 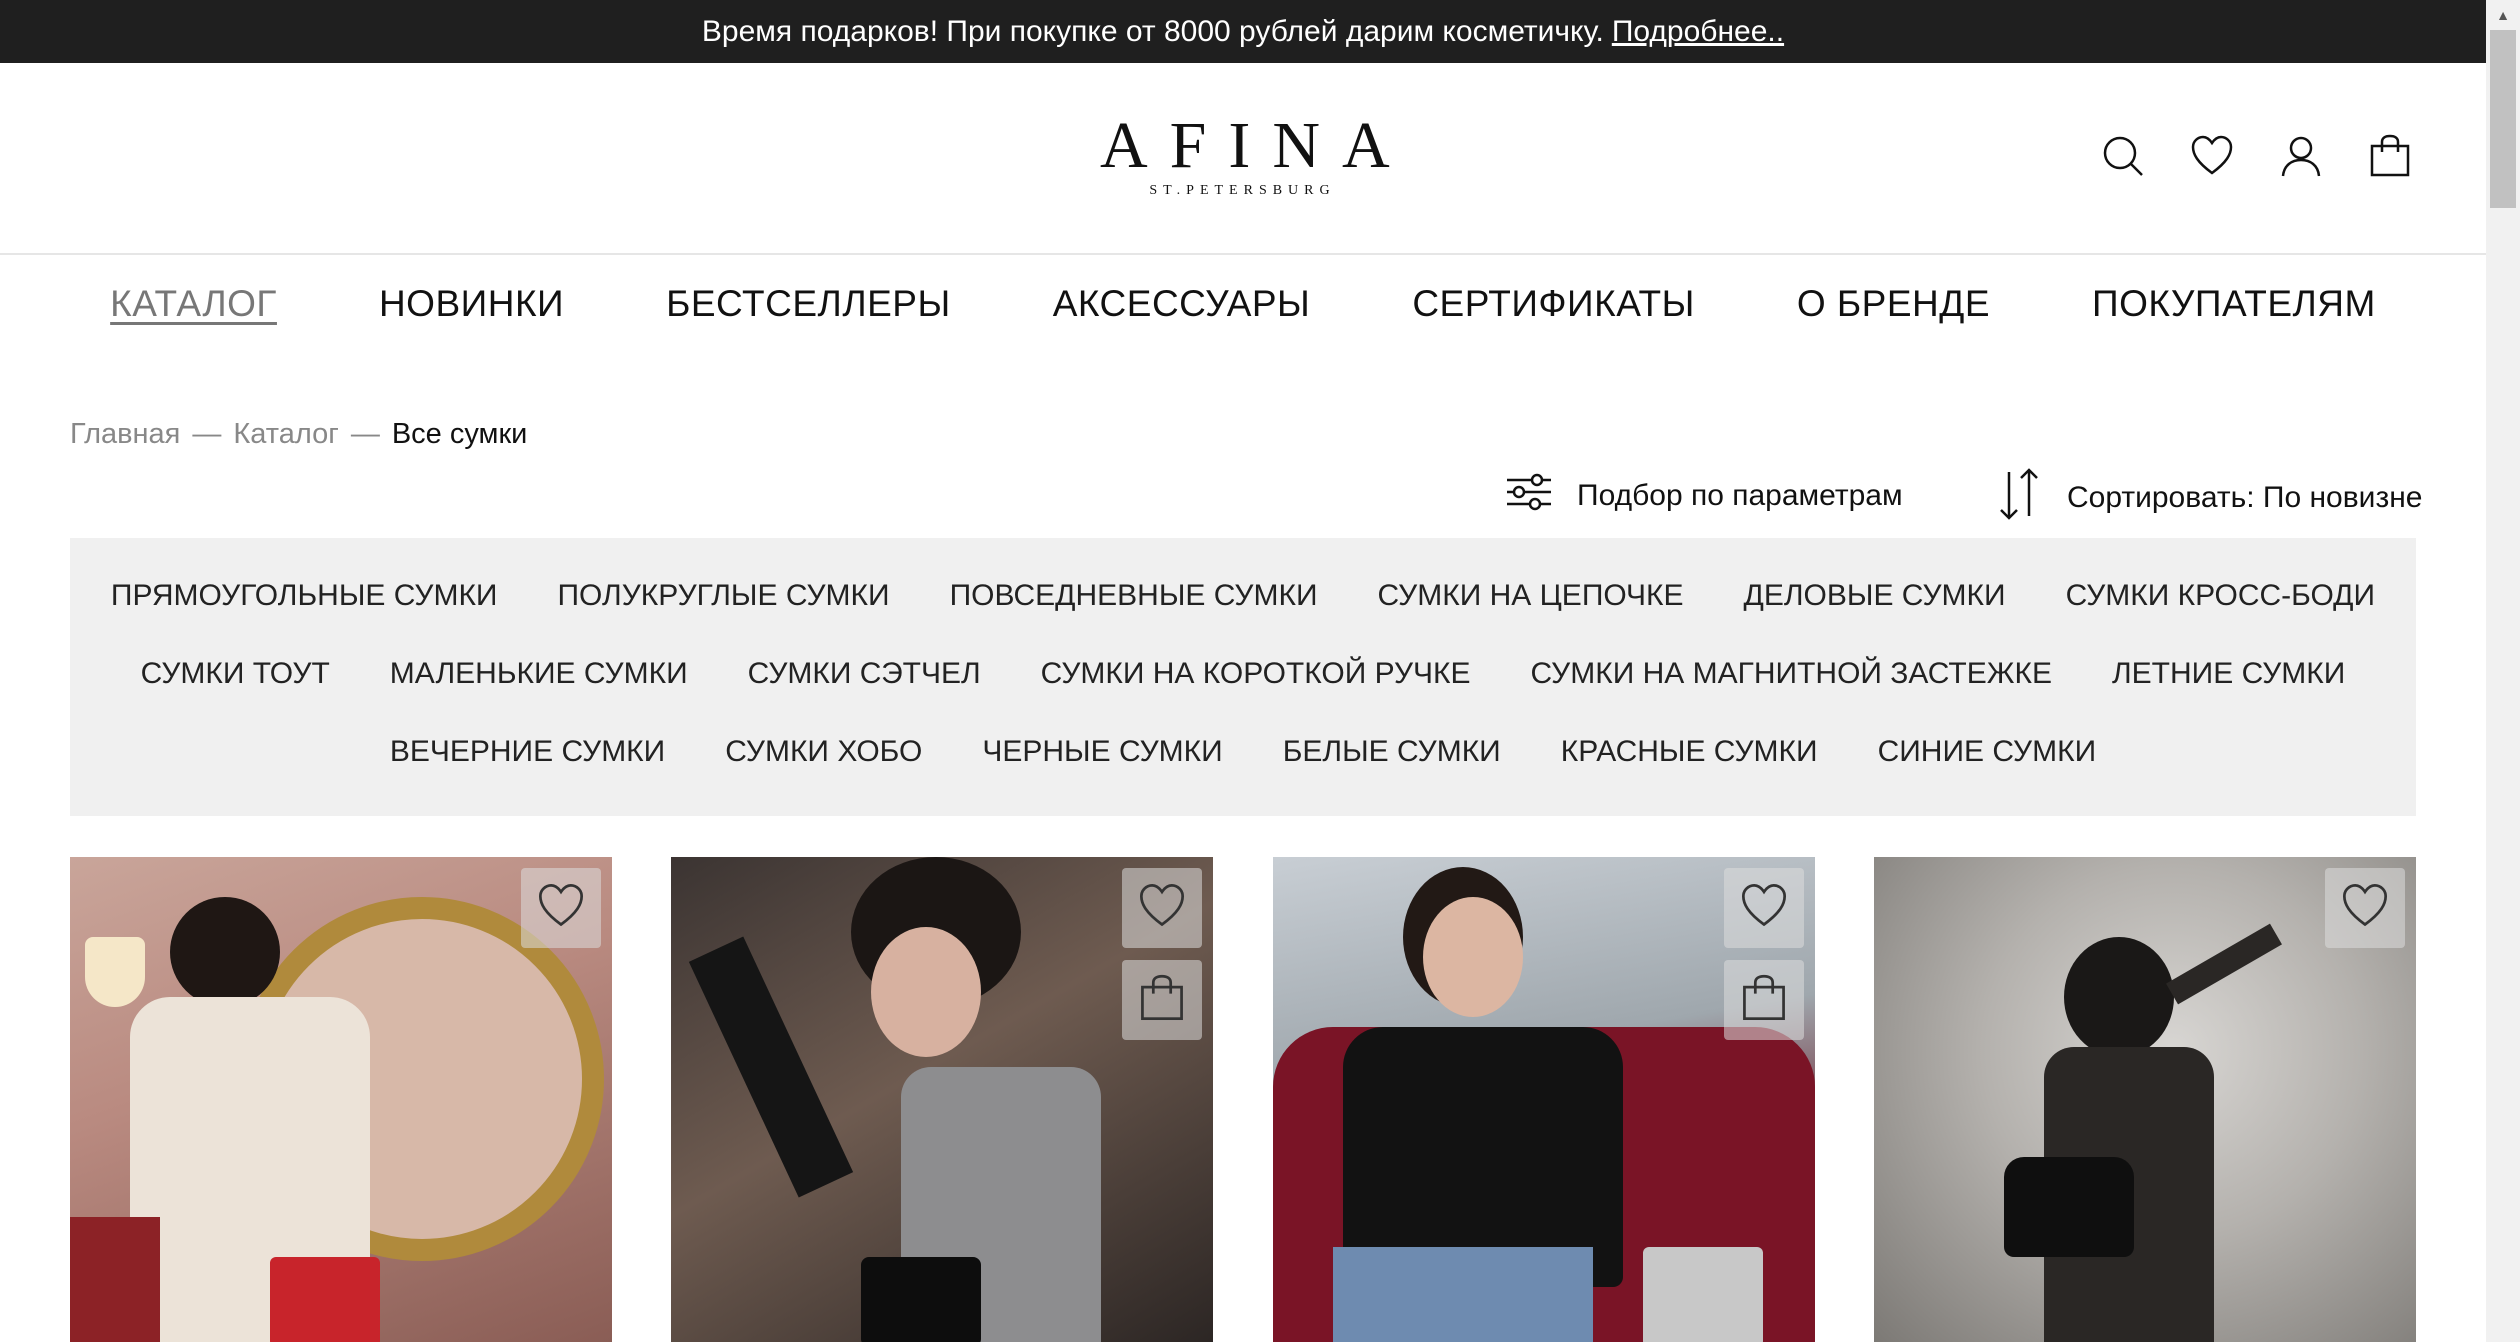 I want to click on category-link: СУМКИ КРОСС-БОДИ, so click(x=2220, y=596).